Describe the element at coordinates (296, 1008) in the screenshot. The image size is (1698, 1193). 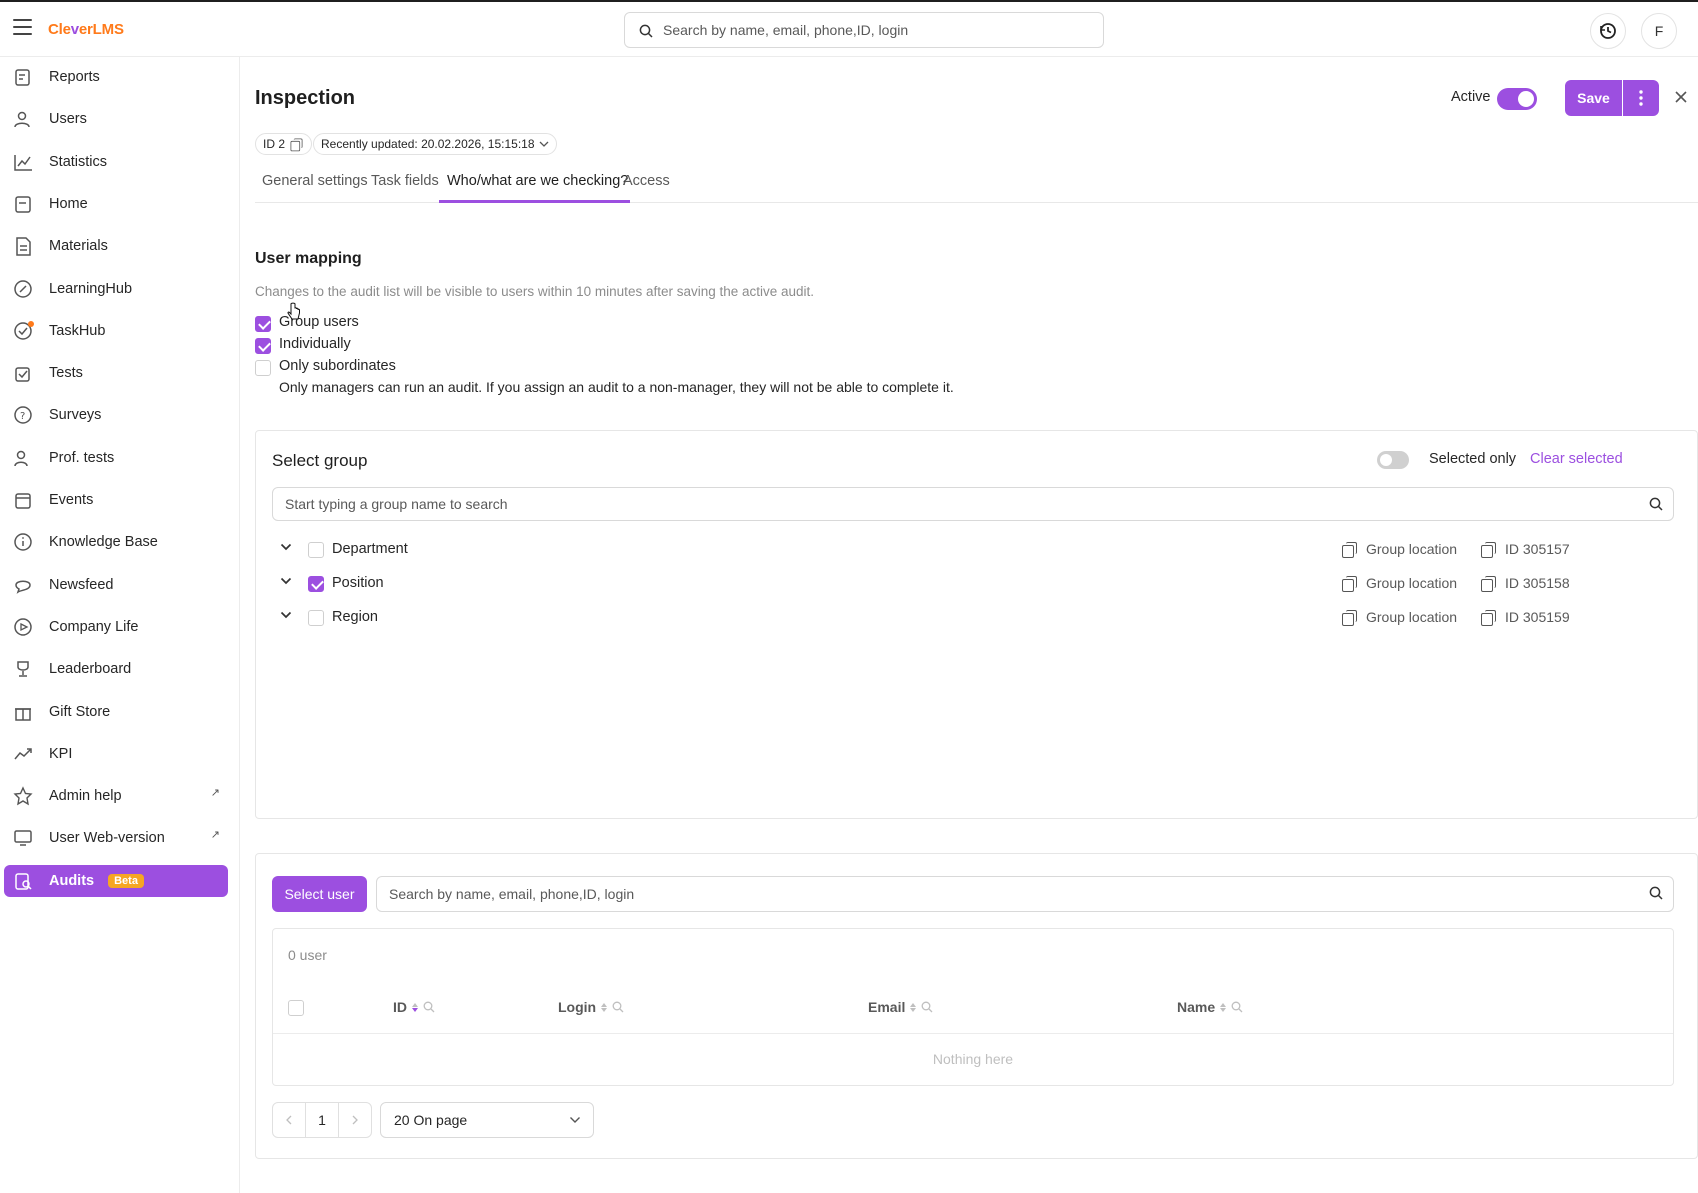
I see `select-all-checkbox` at that location.